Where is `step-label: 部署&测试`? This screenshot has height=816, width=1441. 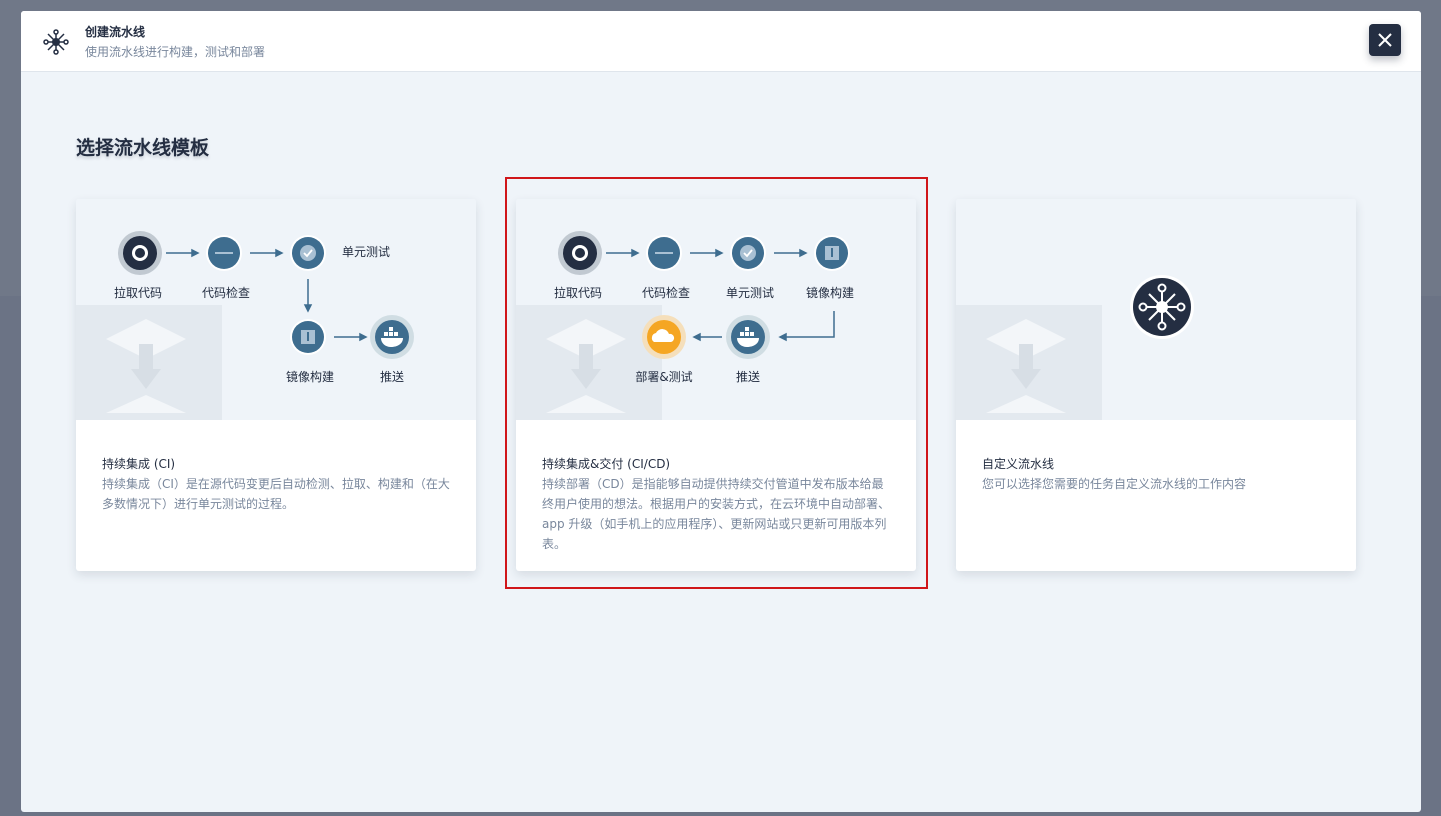 step-label: 部署&测试 is located at coordinates (664, 377).